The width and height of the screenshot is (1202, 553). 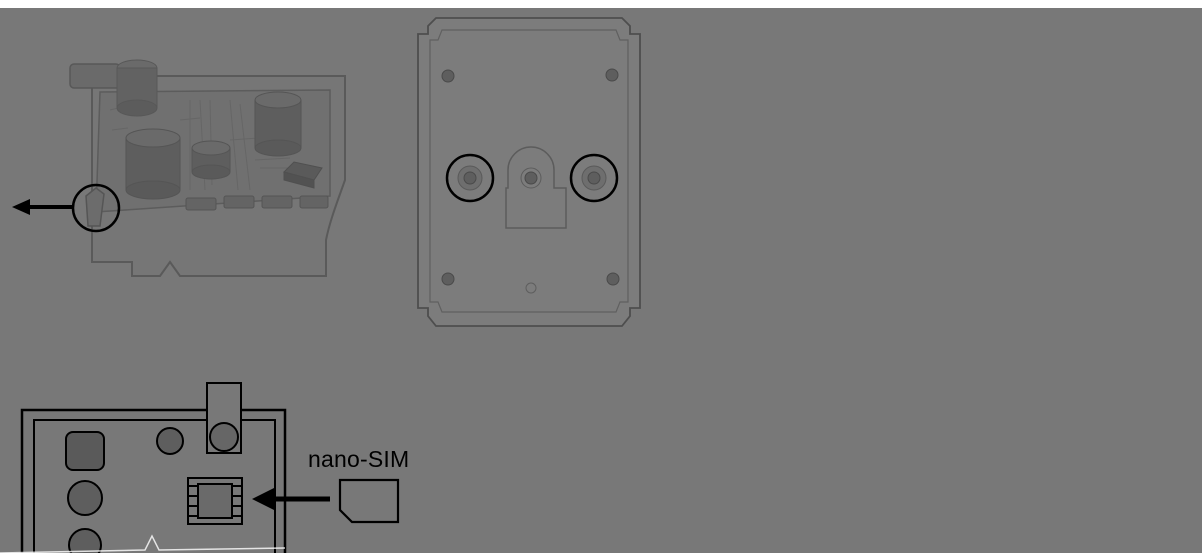 I want to click on module-frame-outer, so click(x=153, y=480).